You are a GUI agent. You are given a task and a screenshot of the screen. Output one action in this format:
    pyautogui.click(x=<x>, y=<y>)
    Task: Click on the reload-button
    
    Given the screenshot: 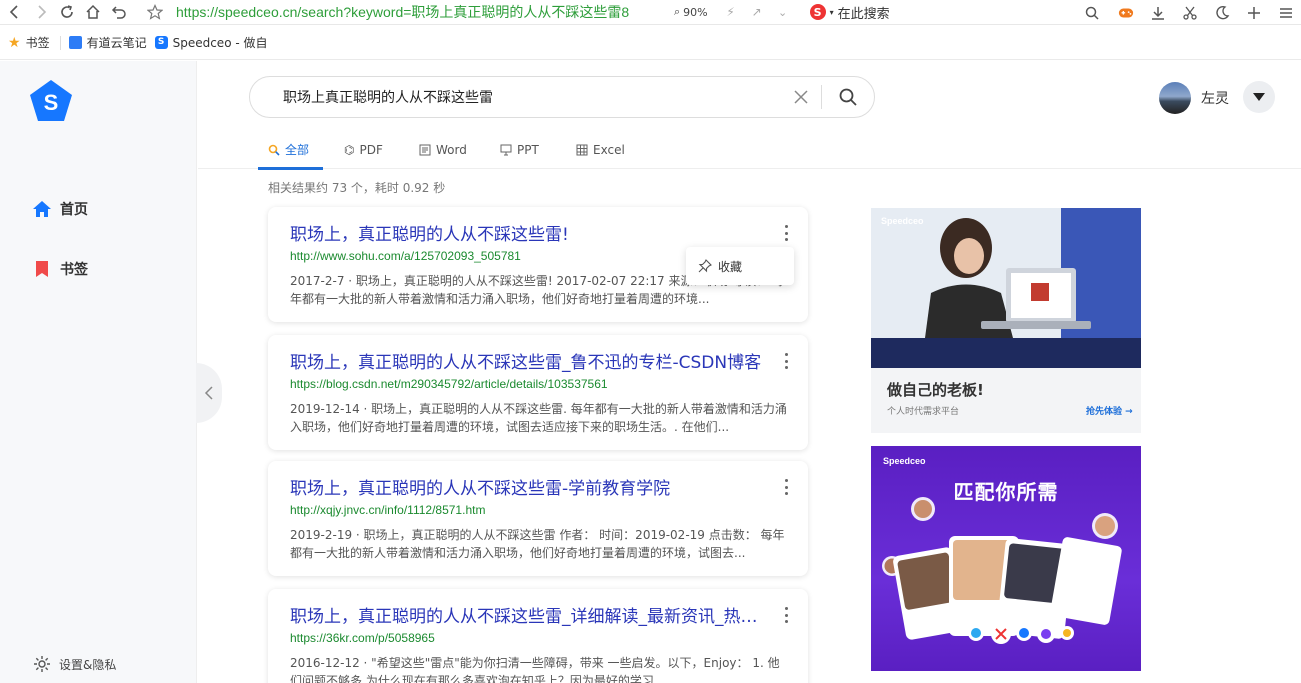 What is the action you would take?
    pyautogui.click(x=67, y=12)
    